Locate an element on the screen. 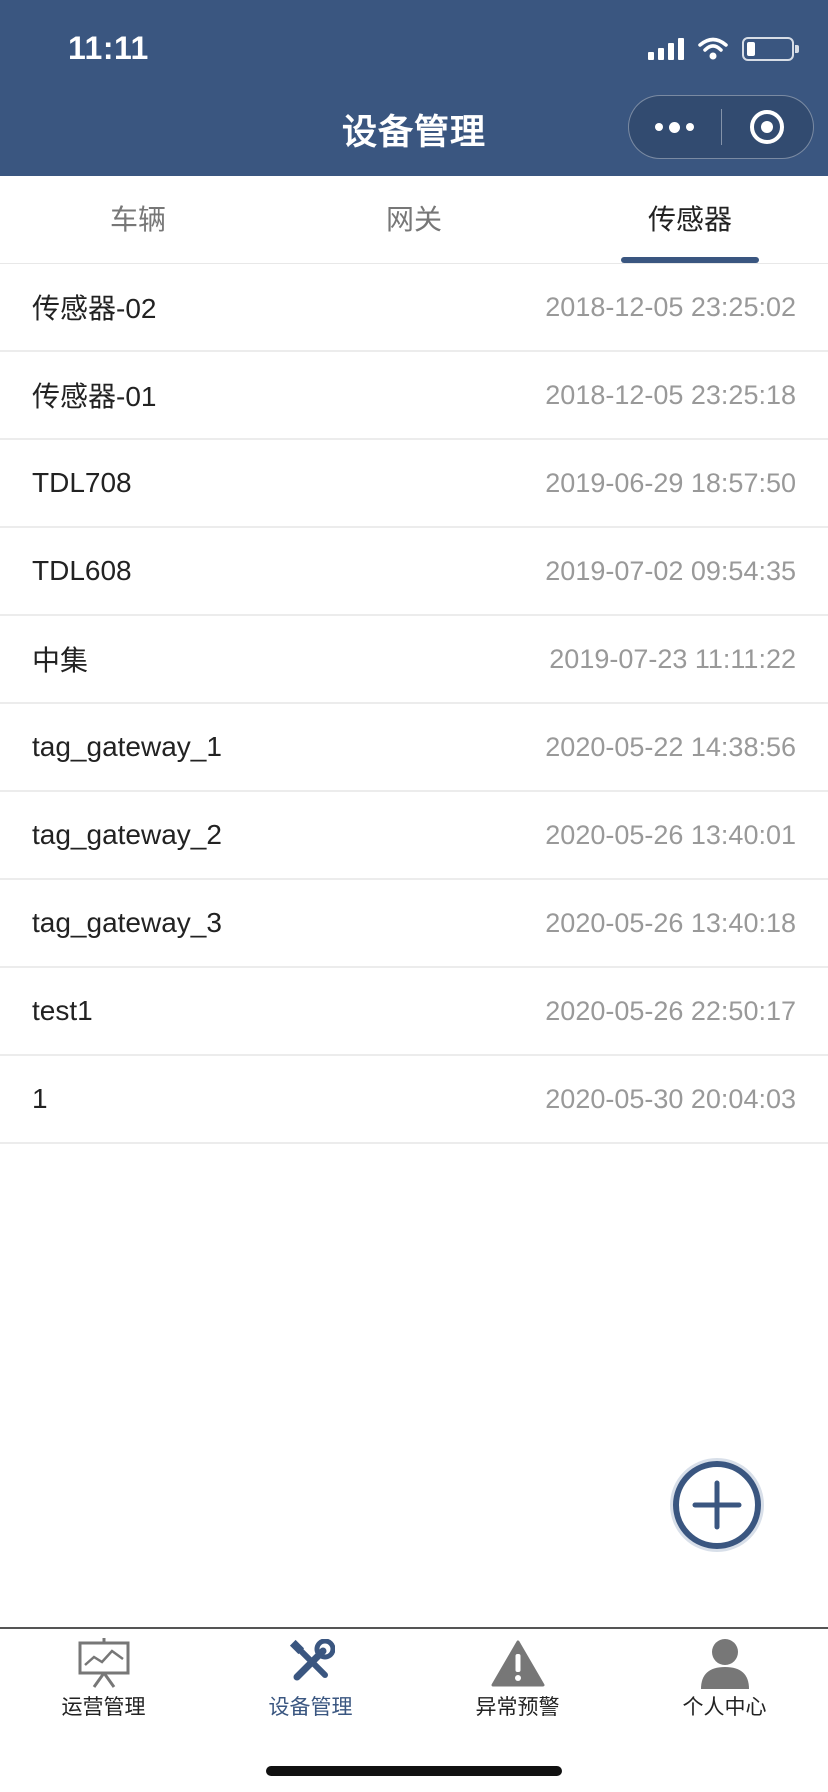  battery-icon is located at coordinates (770, 49).